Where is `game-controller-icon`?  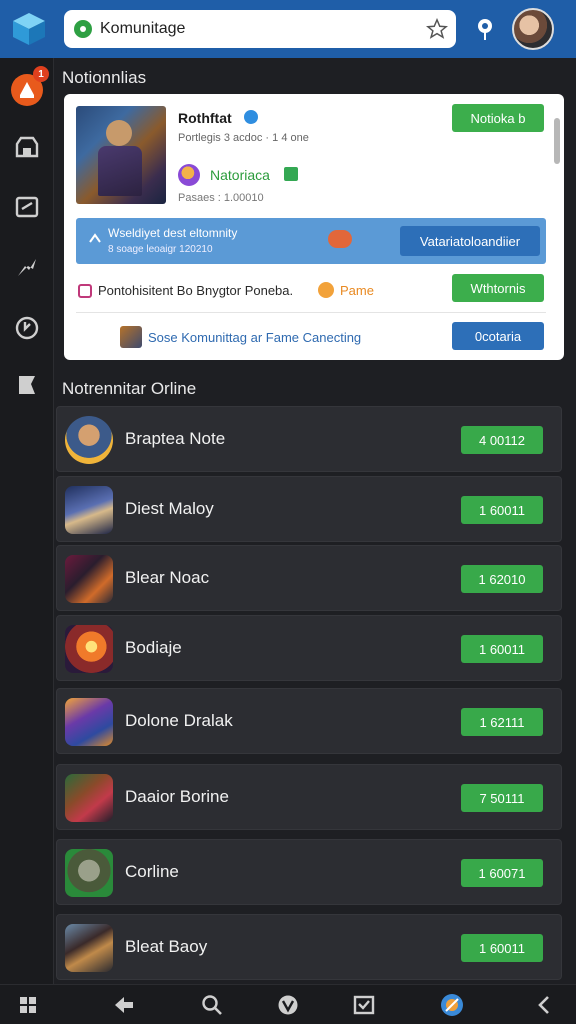
game-controller-icon is located at coordinates (452, 1005).